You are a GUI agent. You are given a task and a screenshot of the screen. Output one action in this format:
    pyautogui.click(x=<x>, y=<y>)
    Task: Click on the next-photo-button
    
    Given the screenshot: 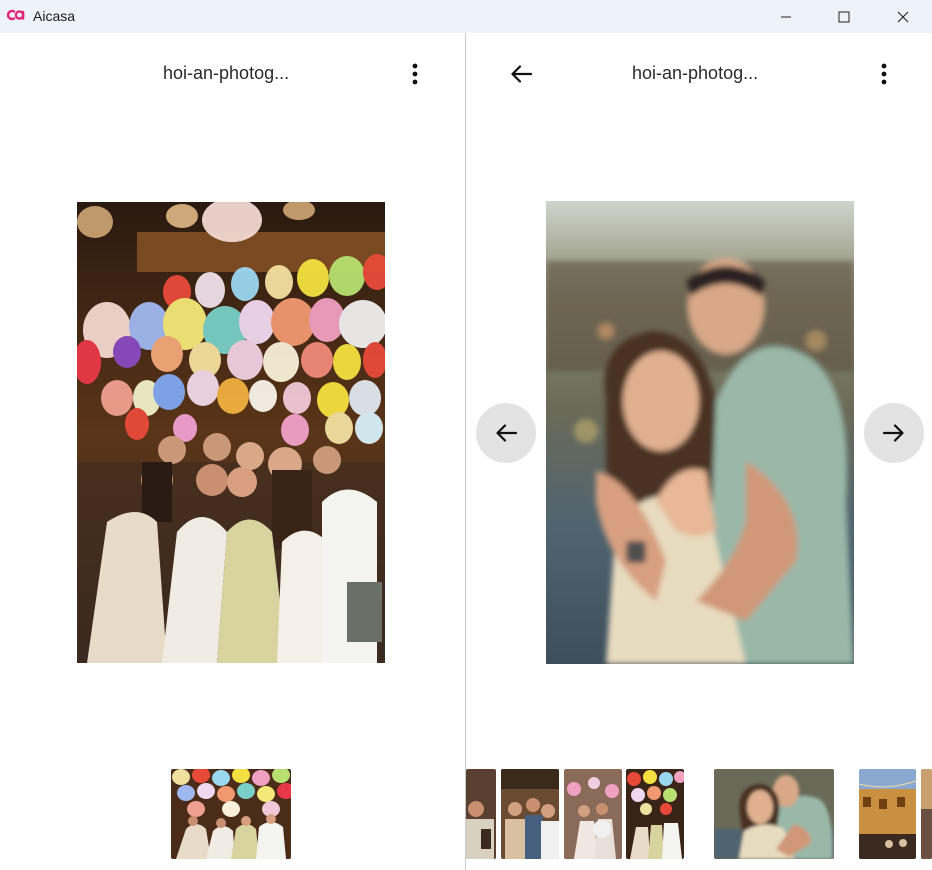 What is the action you would take?
    pyautogui.click(x=894, y=433)
    